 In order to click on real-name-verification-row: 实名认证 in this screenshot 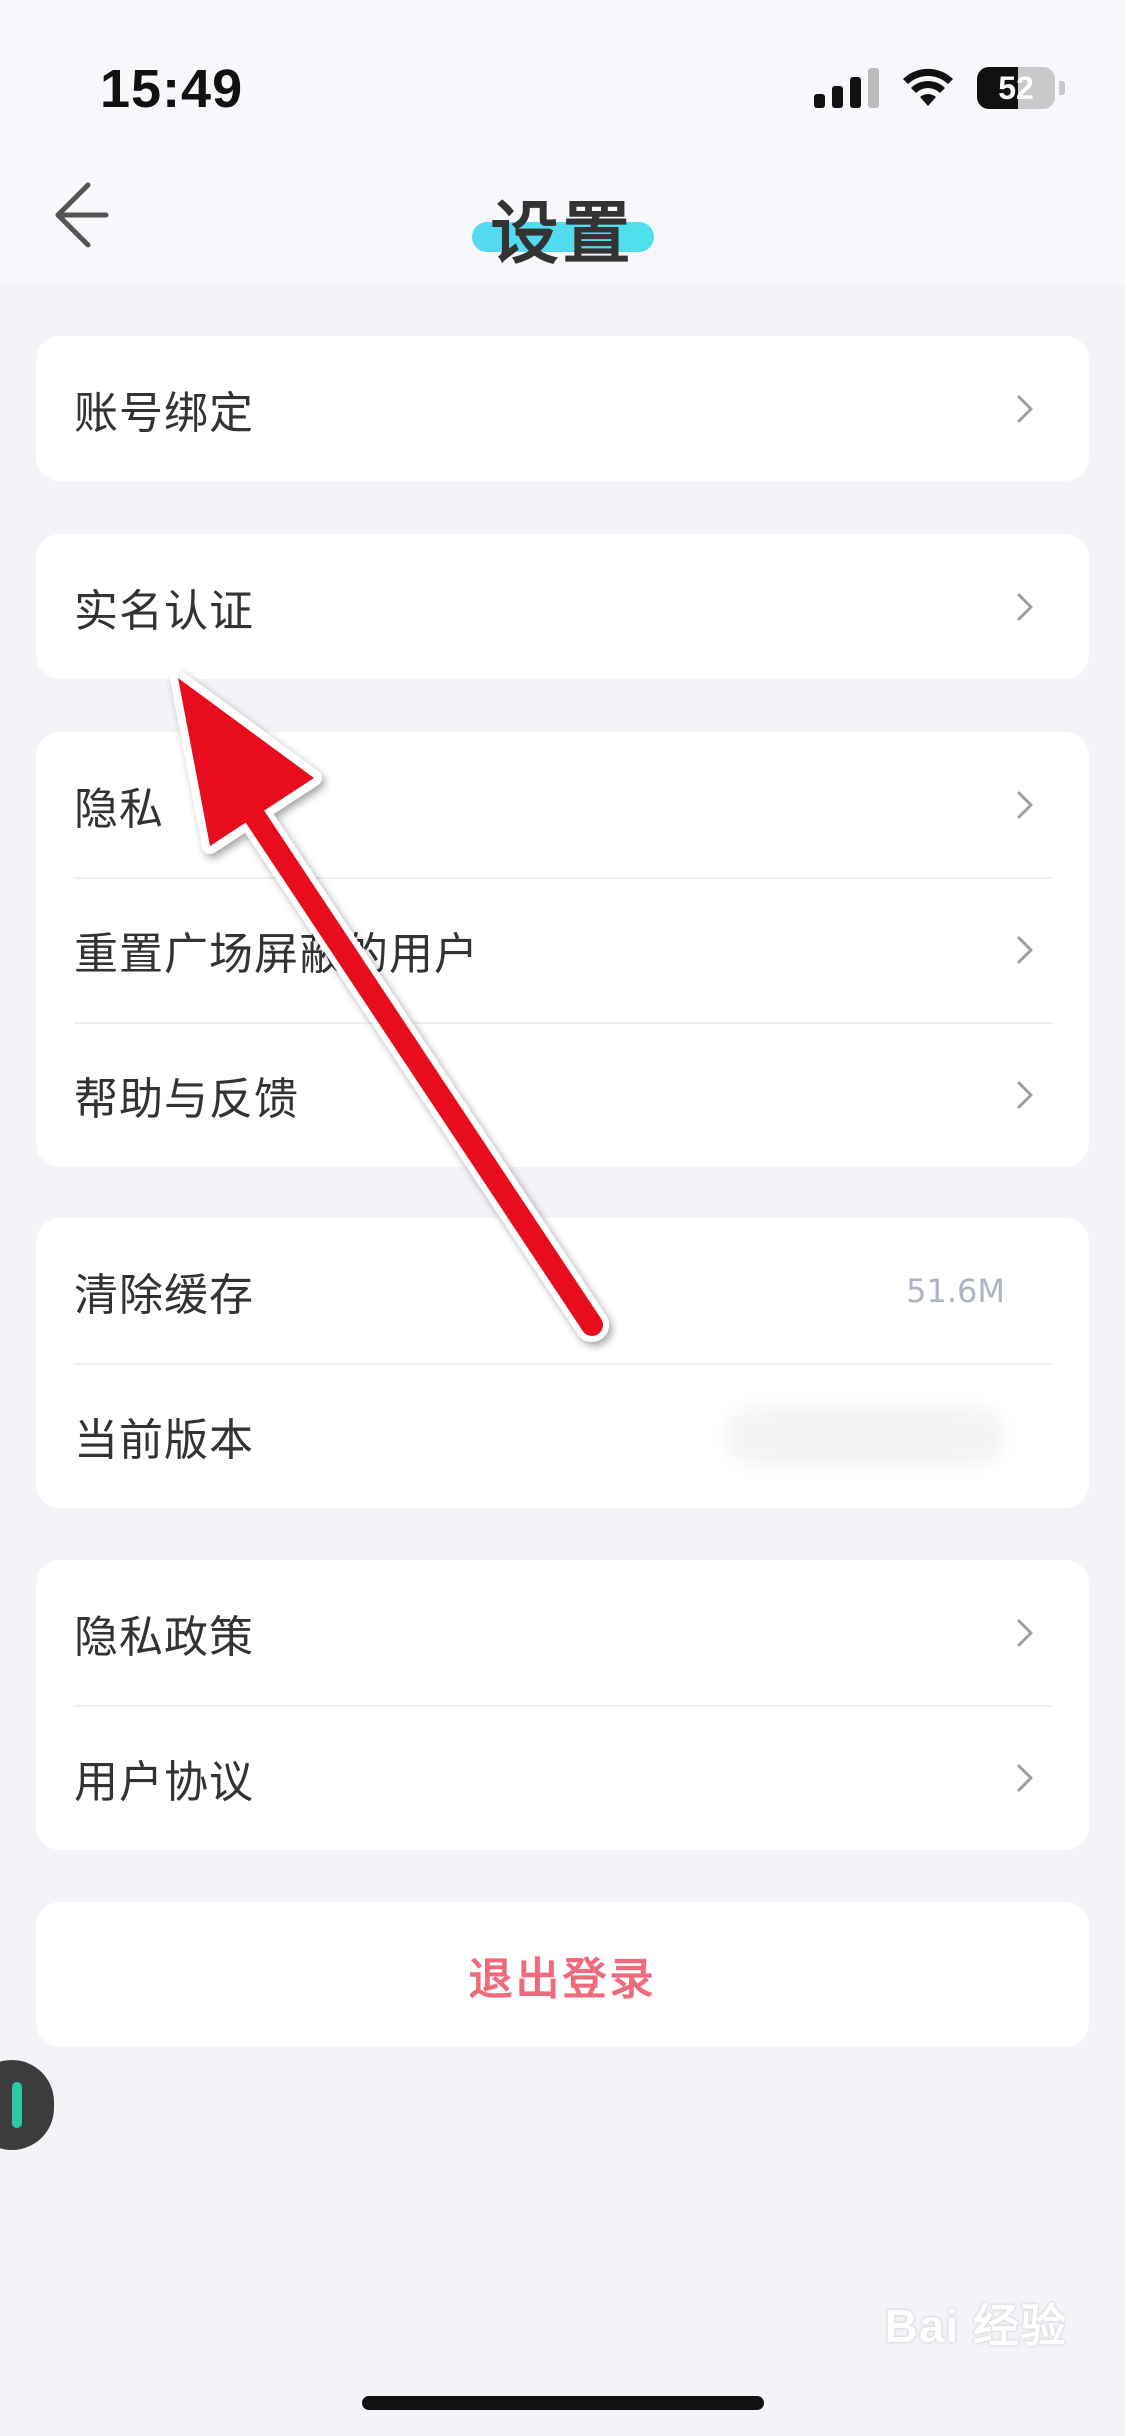, I will do `click(562, 606)`.